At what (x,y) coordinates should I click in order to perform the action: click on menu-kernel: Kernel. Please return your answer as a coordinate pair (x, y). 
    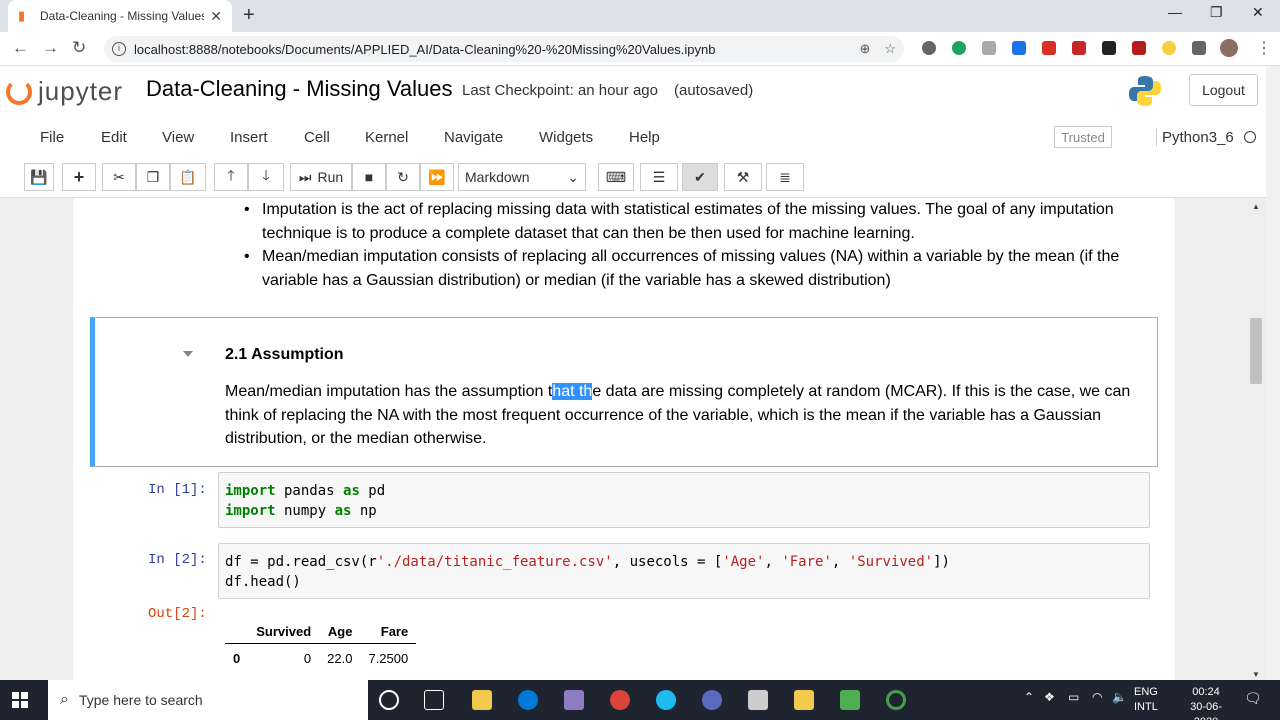
    Looking at the image, I should click on (386, 137).